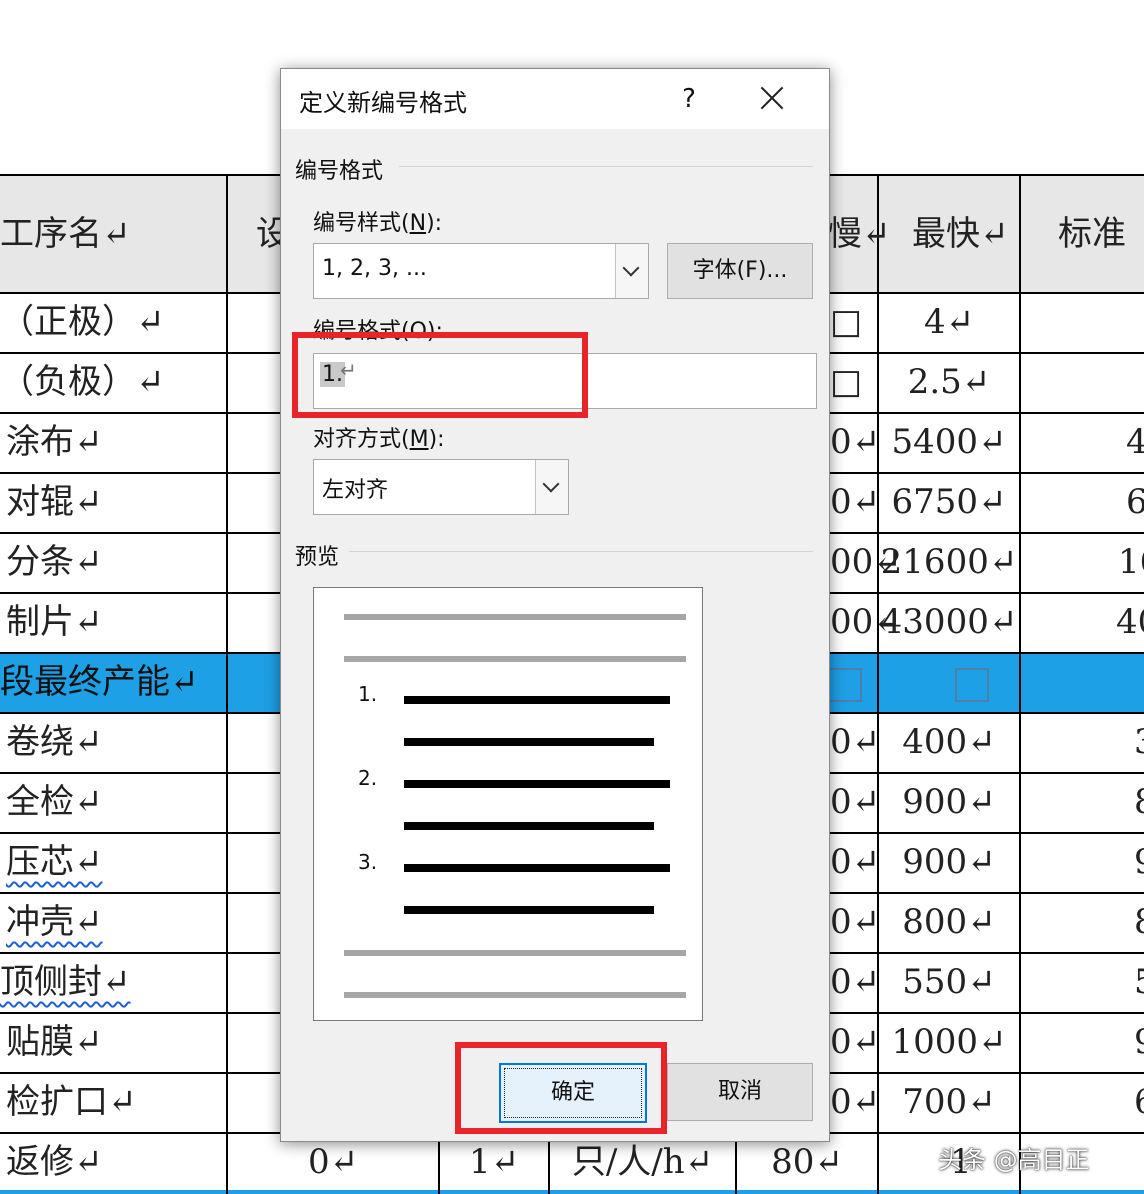 This screenshot has width=1144, height=1194. What do you see at coordinates (773, 99) in the screenshot?
I see `close-icon` at bounding box center [773, 99].